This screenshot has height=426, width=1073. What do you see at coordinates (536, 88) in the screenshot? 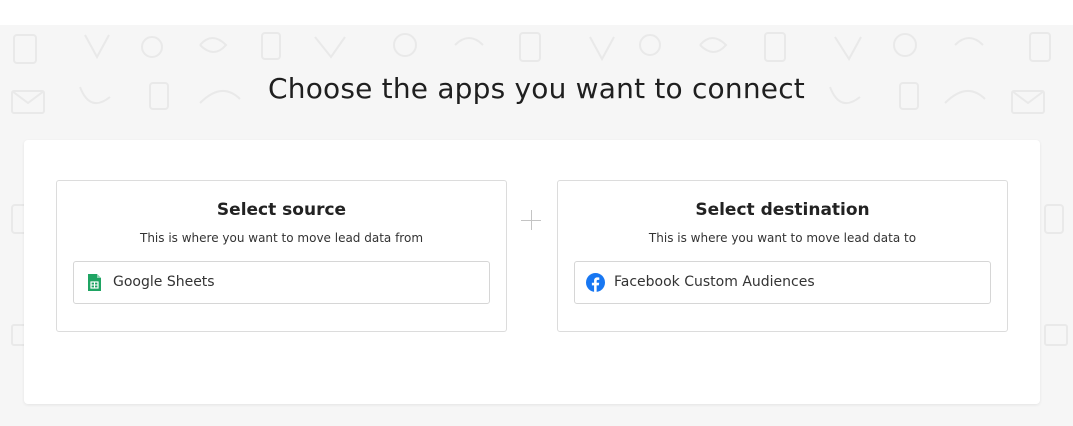
I see `page-heading: Choose the apps you want to connect` at bounding box center [536, 88].